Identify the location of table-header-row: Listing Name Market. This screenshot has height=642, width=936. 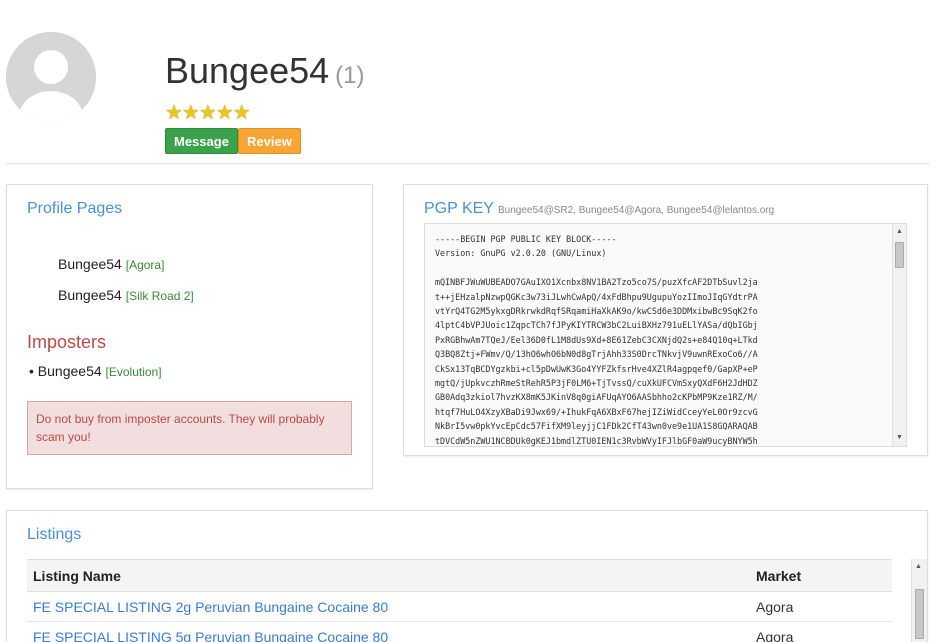
(459, 575).